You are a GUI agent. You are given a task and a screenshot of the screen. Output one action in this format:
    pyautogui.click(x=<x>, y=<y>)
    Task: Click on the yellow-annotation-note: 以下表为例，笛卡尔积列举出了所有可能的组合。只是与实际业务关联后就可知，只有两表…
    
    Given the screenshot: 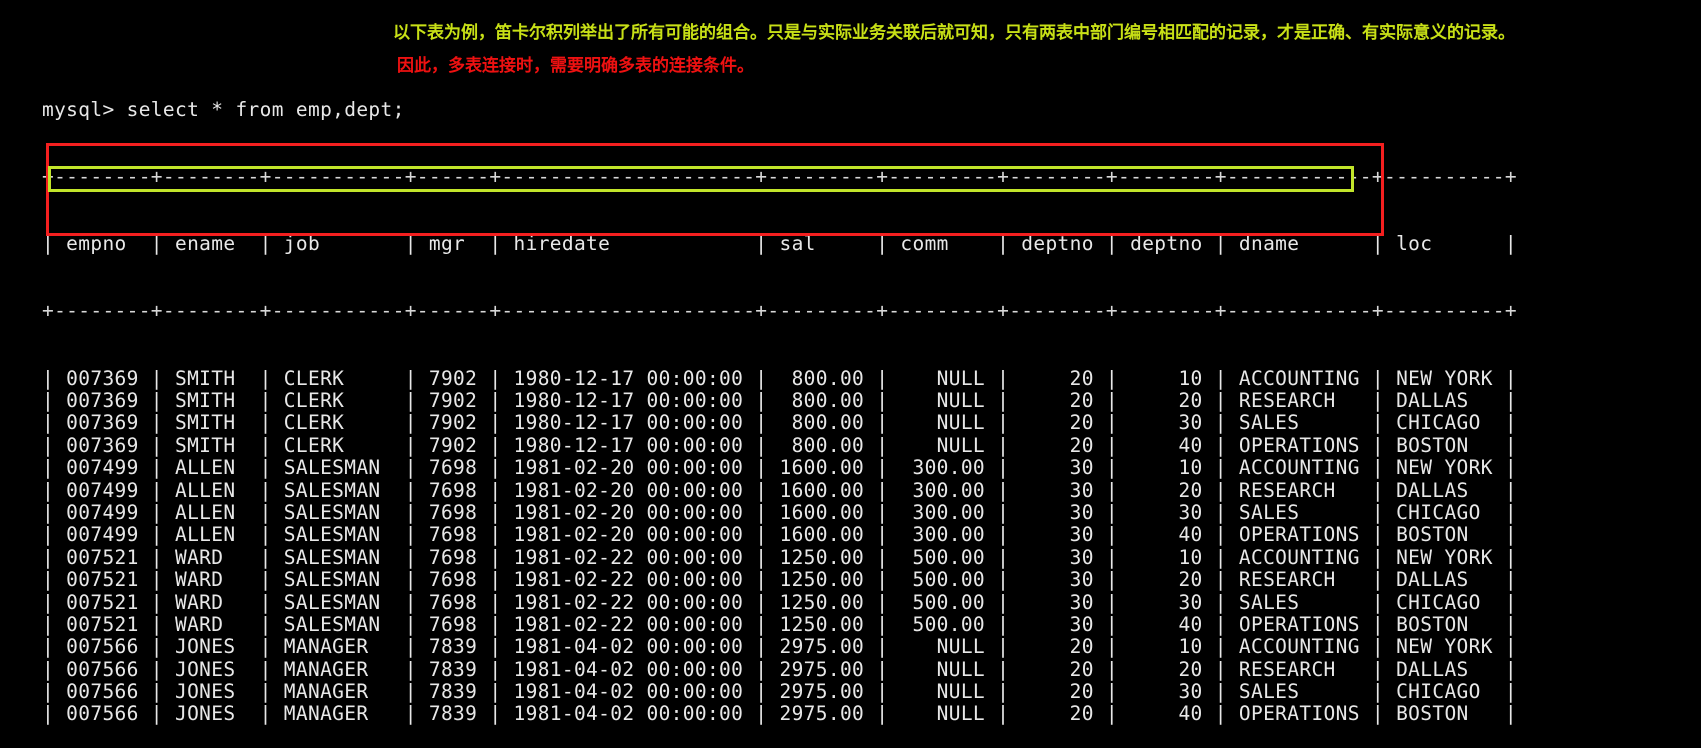 What is the action you would take?
    pyautogui.click(x=954, y=33)
    